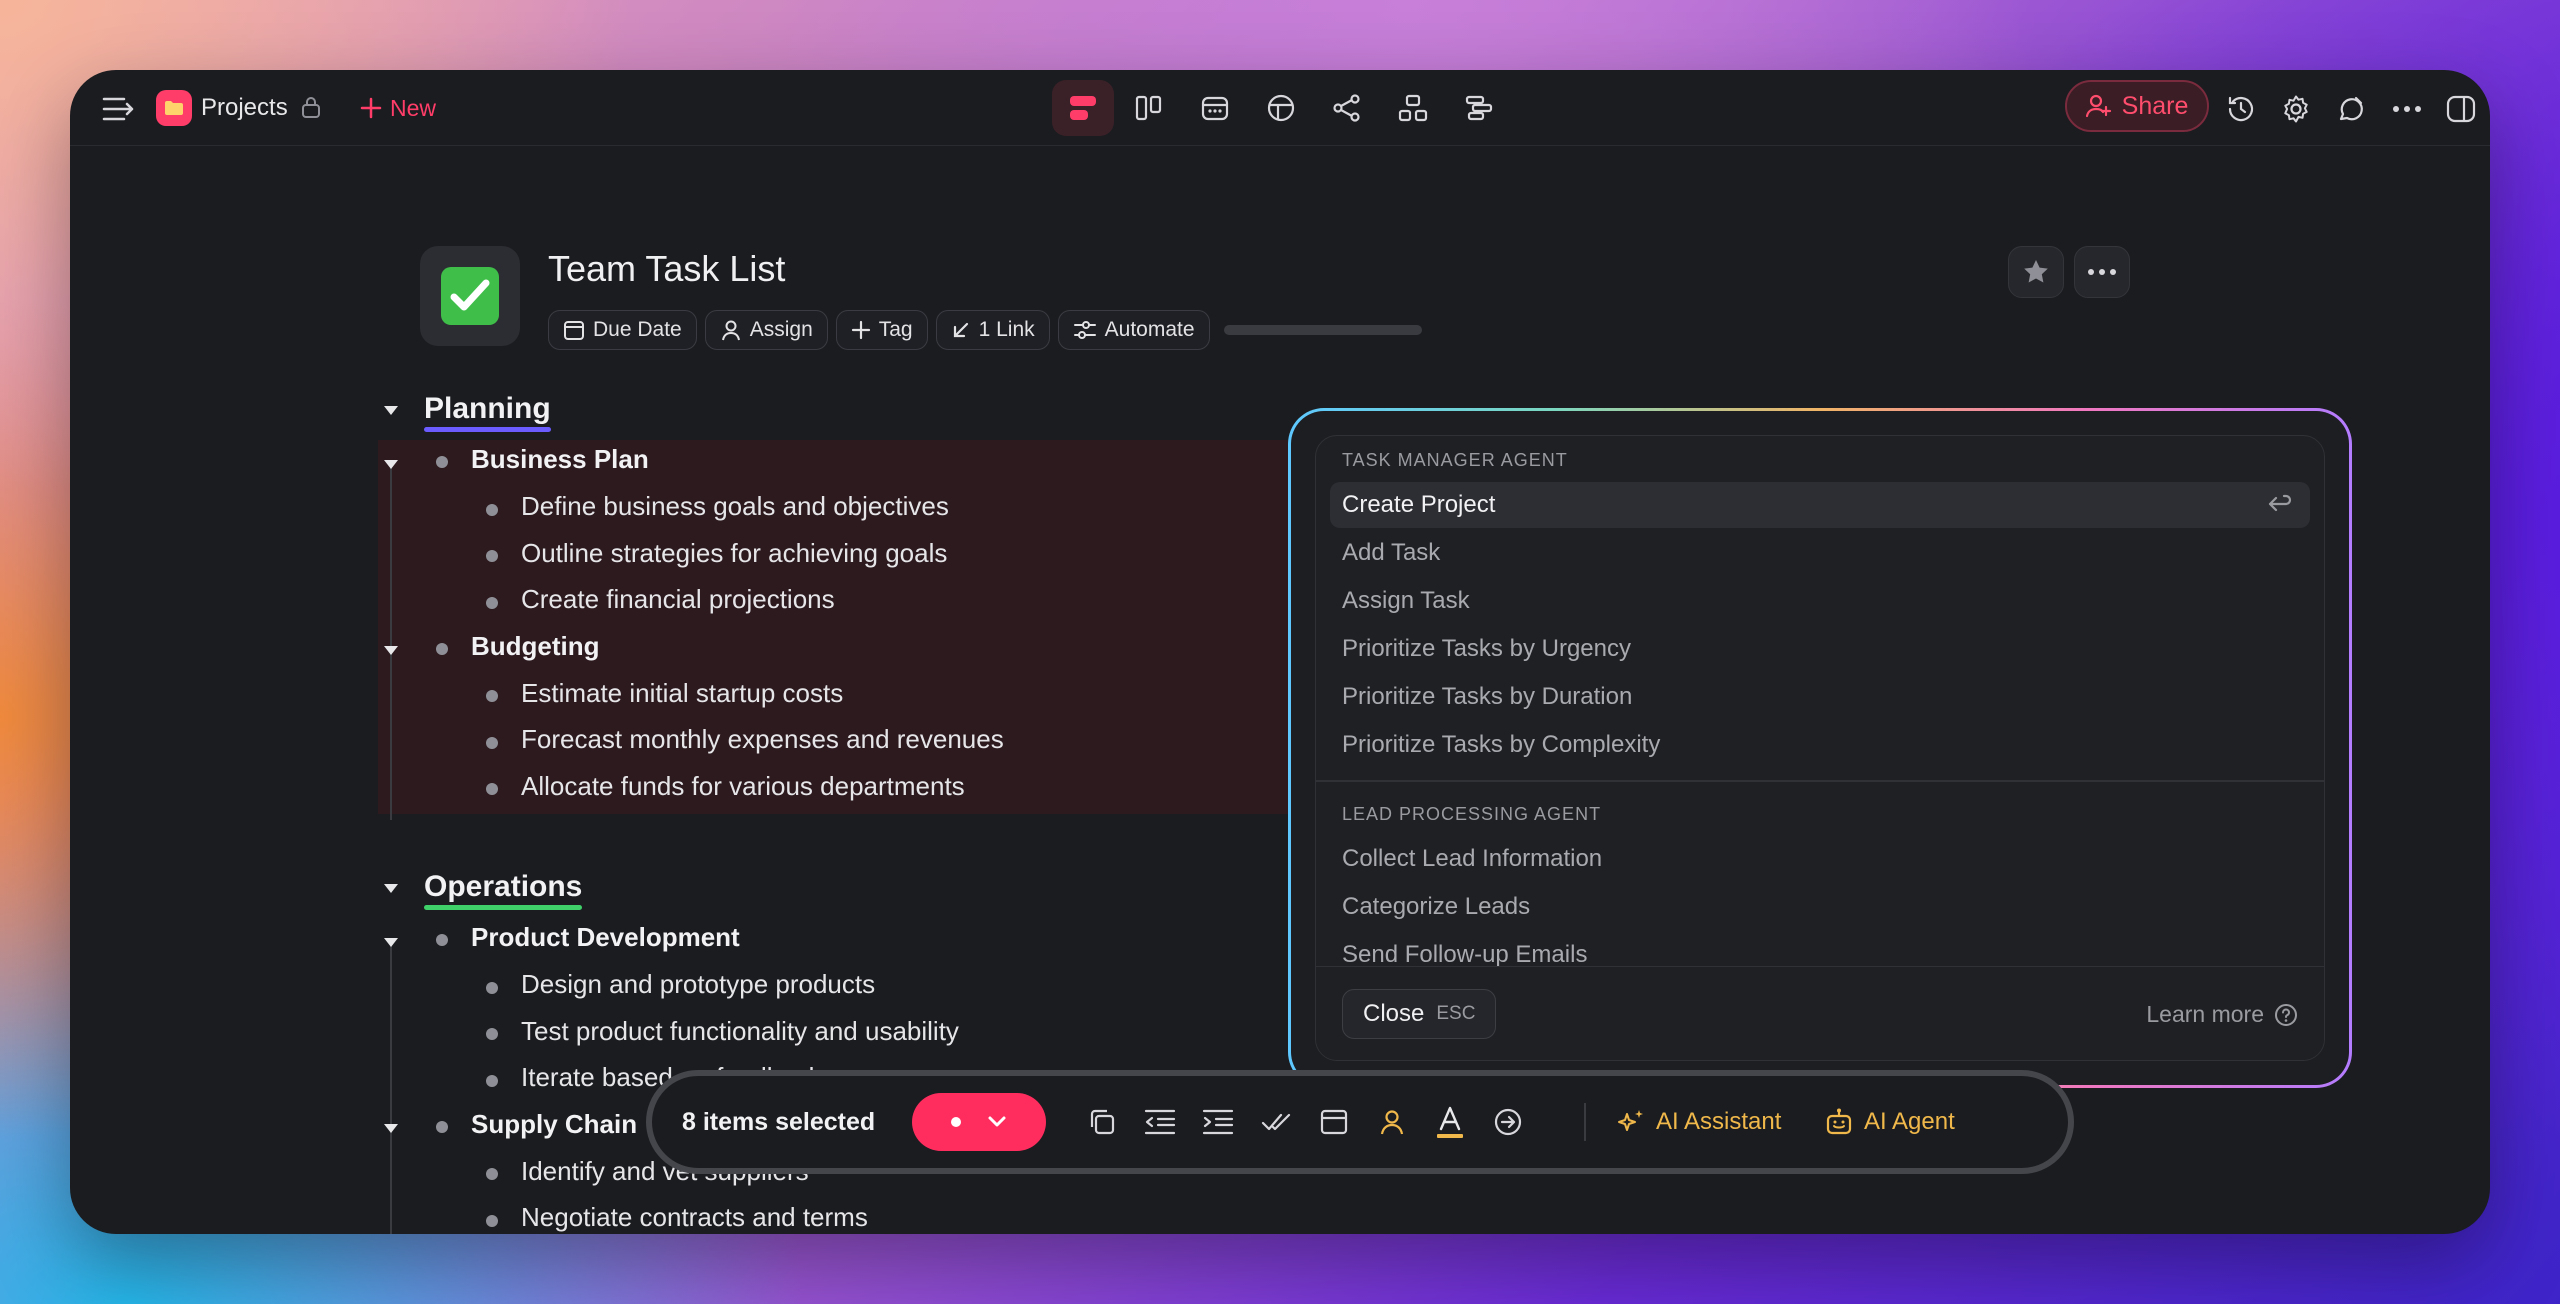  What do you see at coordinates (503, 907) in the screenshot?
I see `operations-underline` at bounding box center [503, 907].